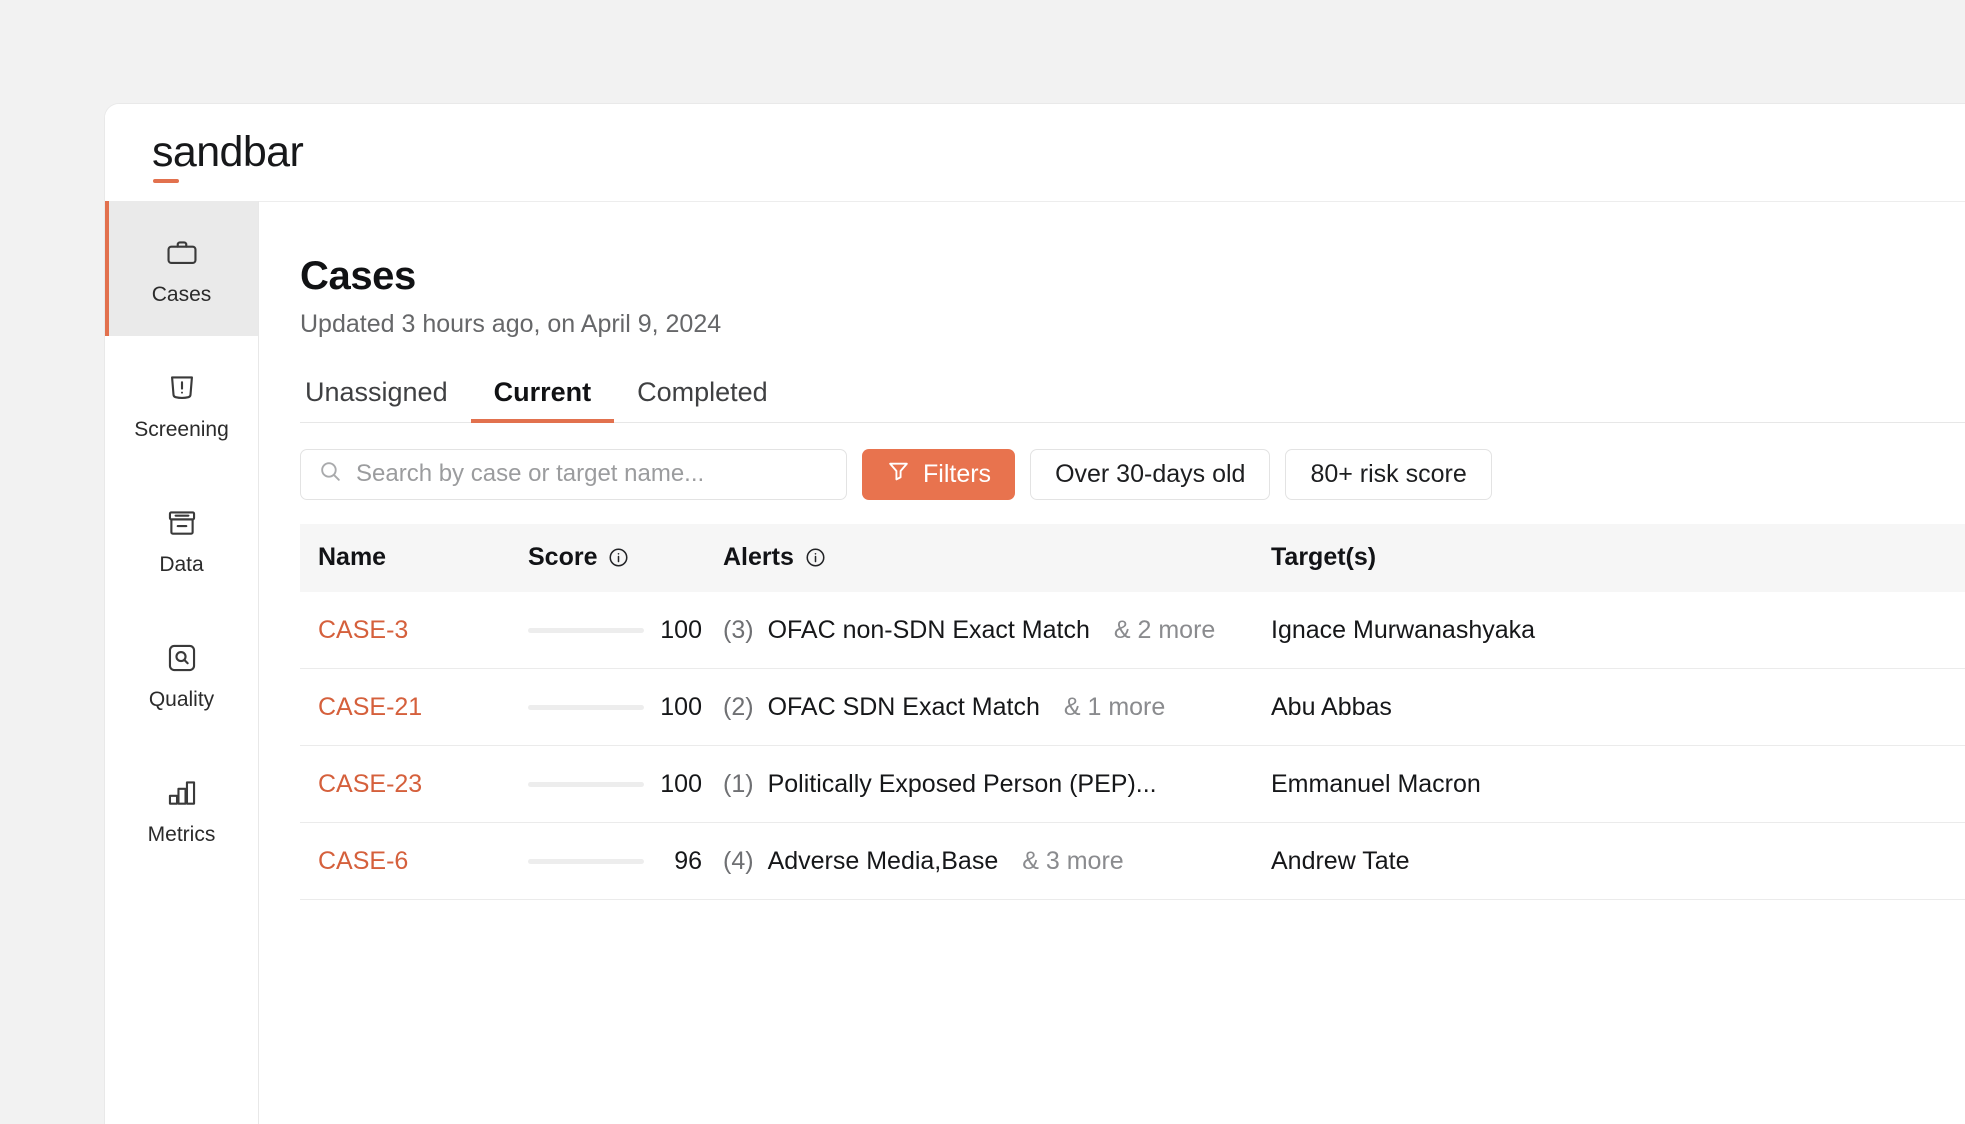 The width and height of the screenshot is (1965, 1124). What do you see at coordinates (181, 294) in the screenshot?
I see `sidebar-item-label: Cases` at bounding box center [181, 294].